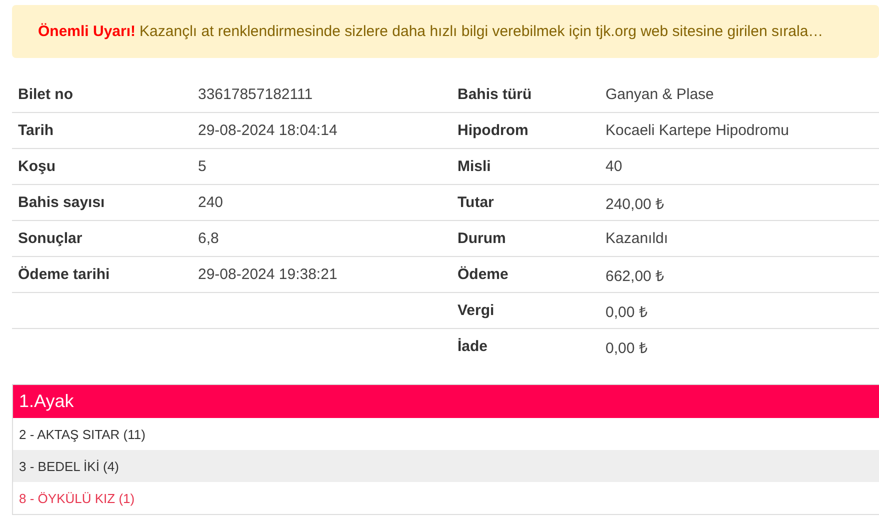 The image size is (879, 527). I want to click on field-value: Kazanıldı, so click(637, 238).